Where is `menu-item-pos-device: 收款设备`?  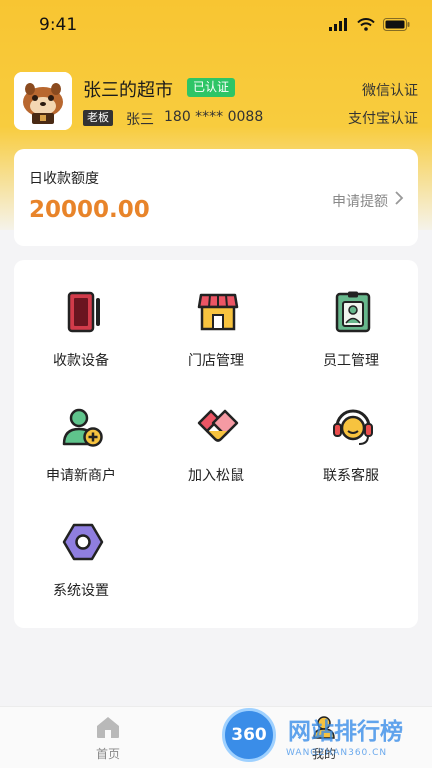 menu-item-pos-device: 收款设备 is located at coordinates (81, 315).